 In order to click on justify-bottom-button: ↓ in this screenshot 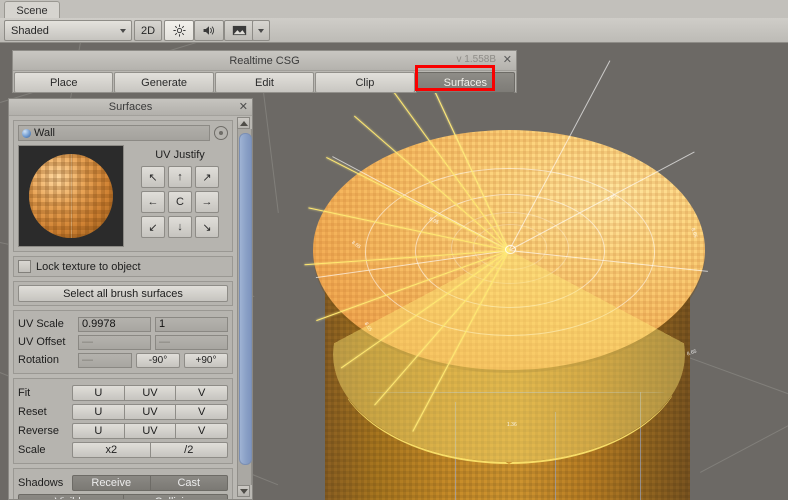, I will do `click(180, 227)`.